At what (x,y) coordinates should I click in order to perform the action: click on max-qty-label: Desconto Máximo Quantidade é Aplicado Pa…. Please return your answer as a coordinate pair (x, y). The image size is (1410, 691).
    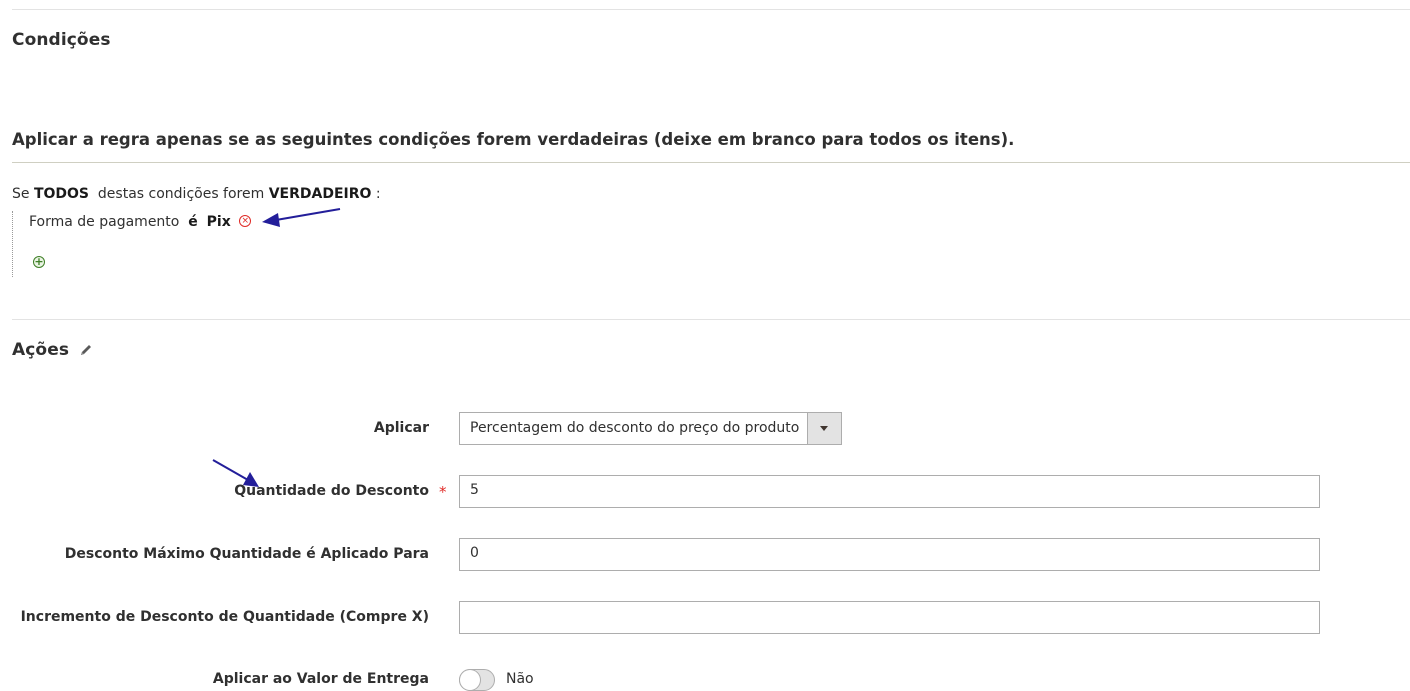
    Looking at the image, I should click on (246, 554).